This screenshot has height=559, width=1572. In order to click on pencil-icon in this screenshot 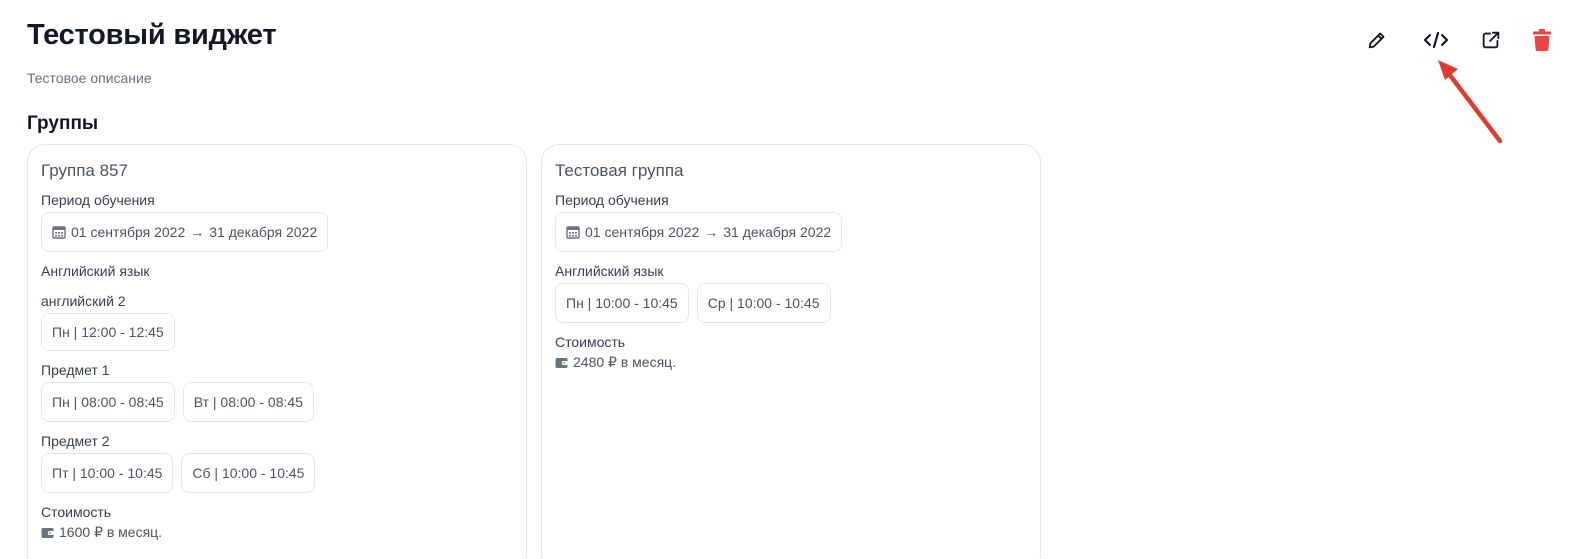, I will do `click(1376, 40)`.